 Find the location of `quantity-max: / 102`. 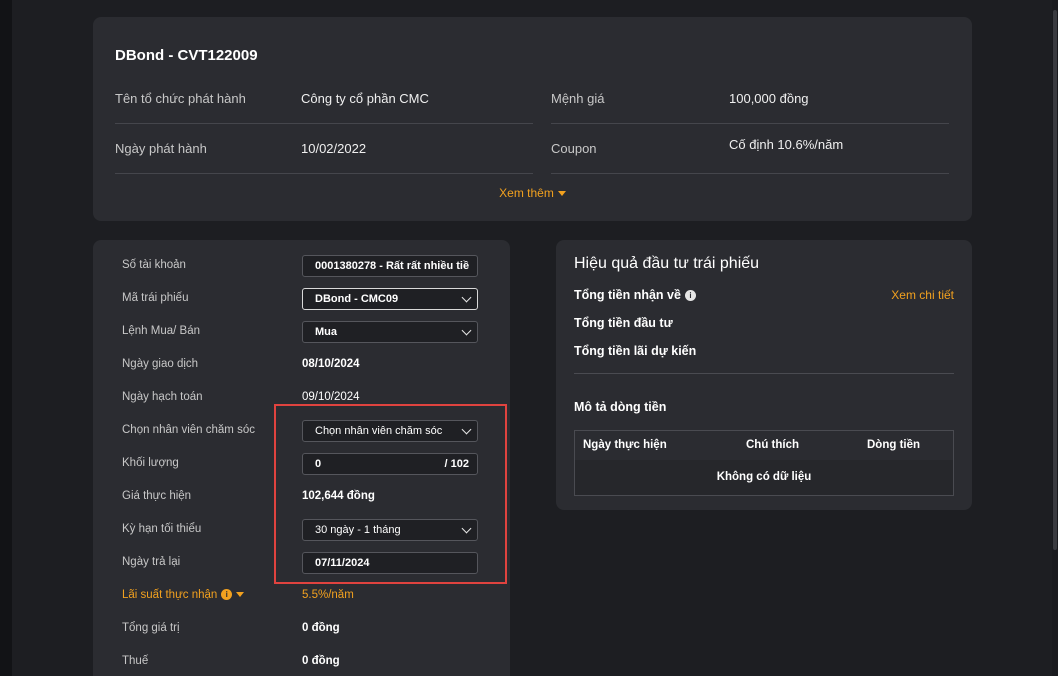

quantity-max: / 102 is located at coordinates (456, 464).